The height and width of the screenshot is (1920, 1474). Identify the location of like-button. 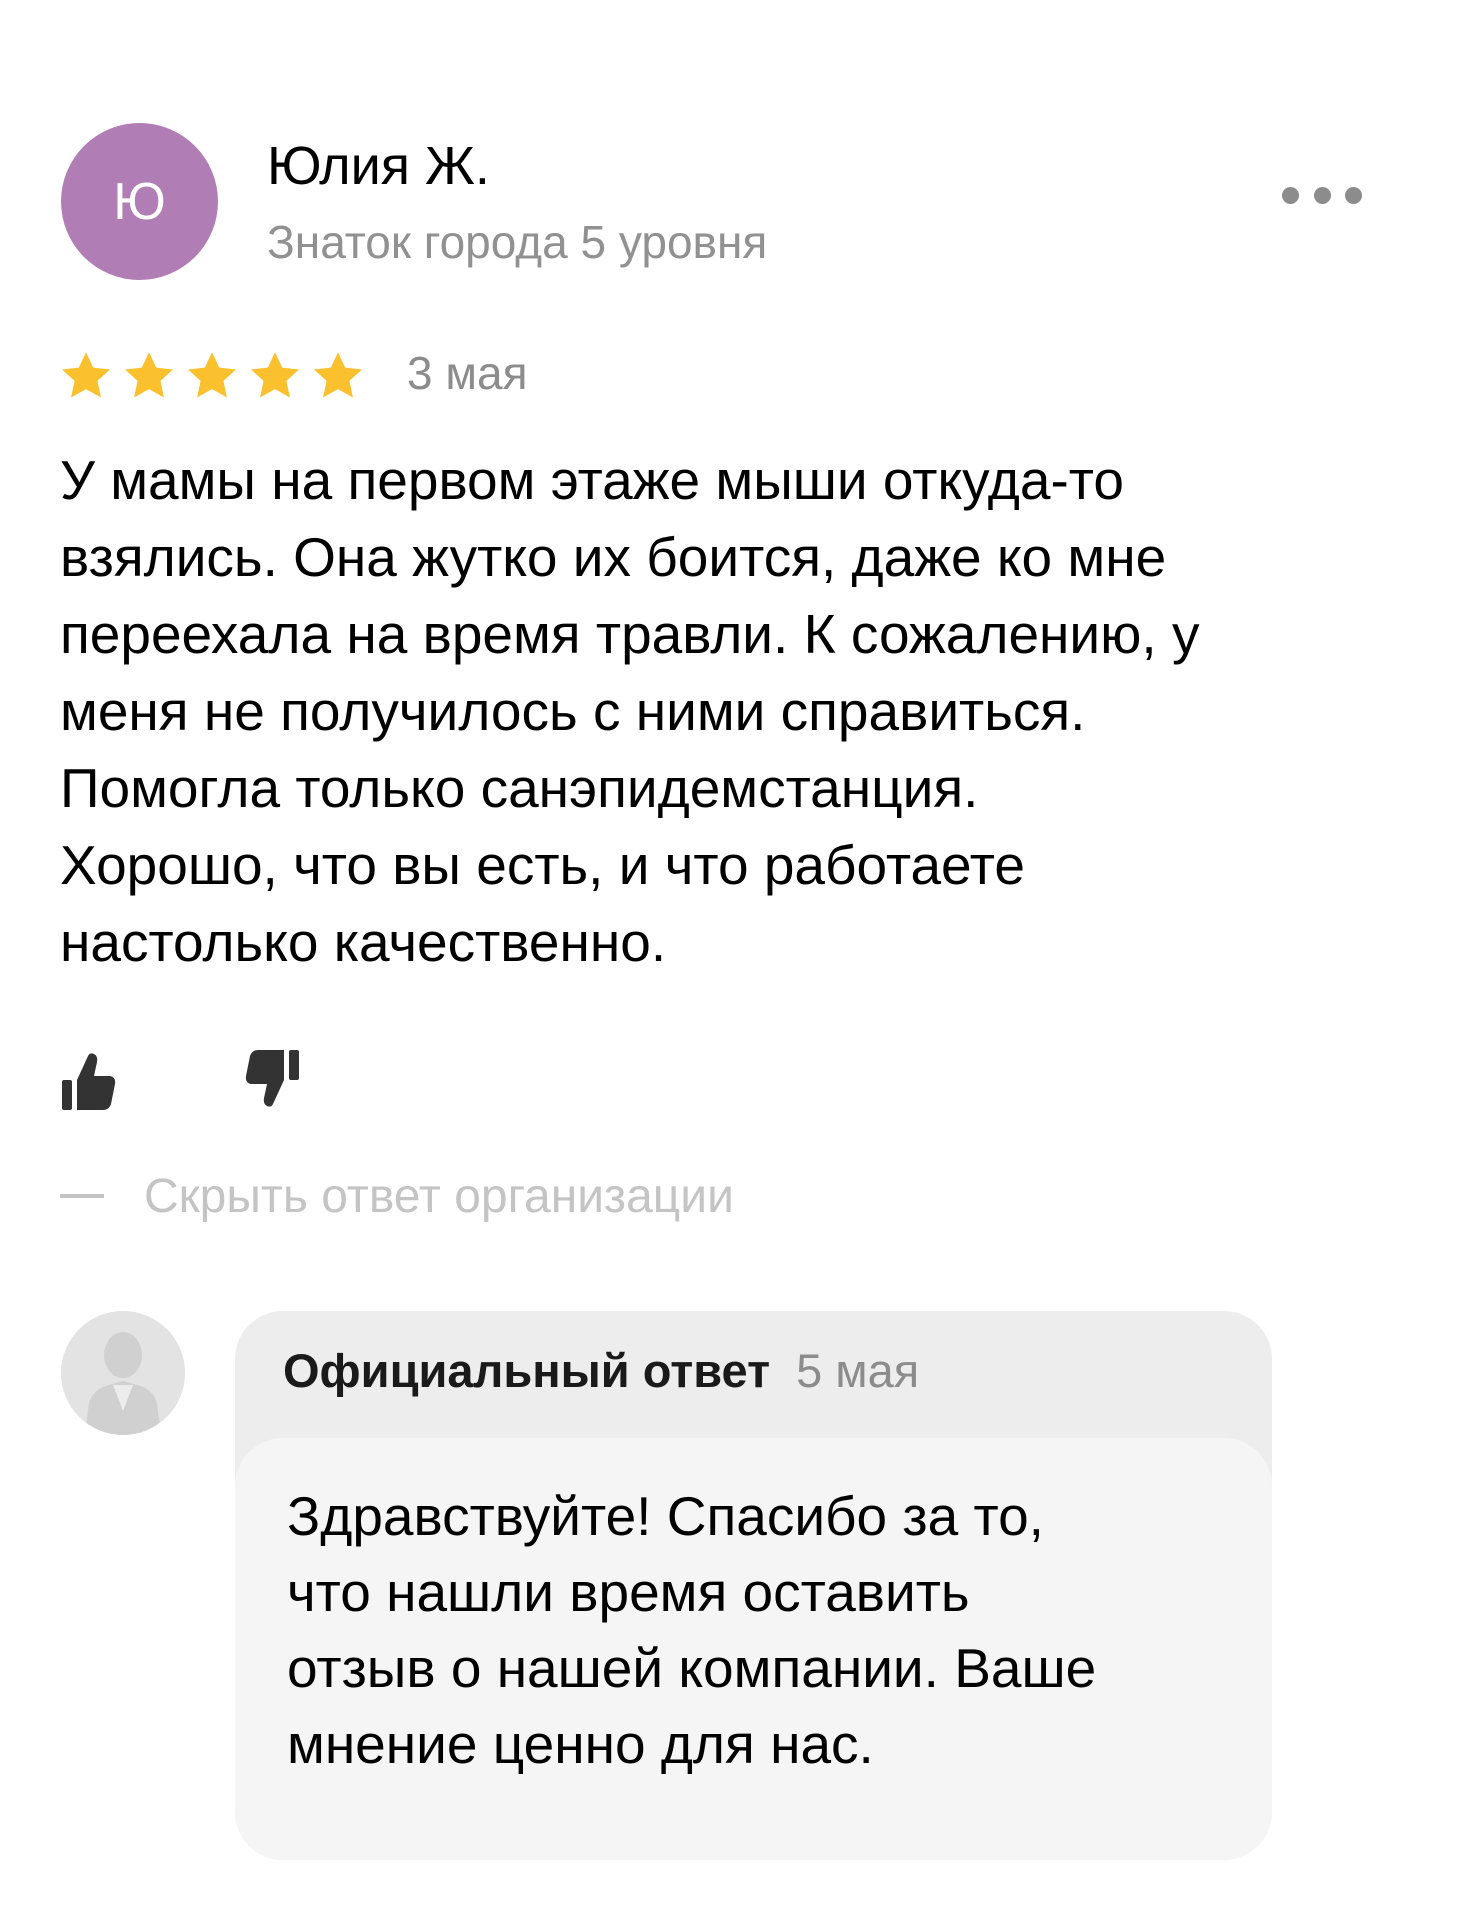
(89, 1081).